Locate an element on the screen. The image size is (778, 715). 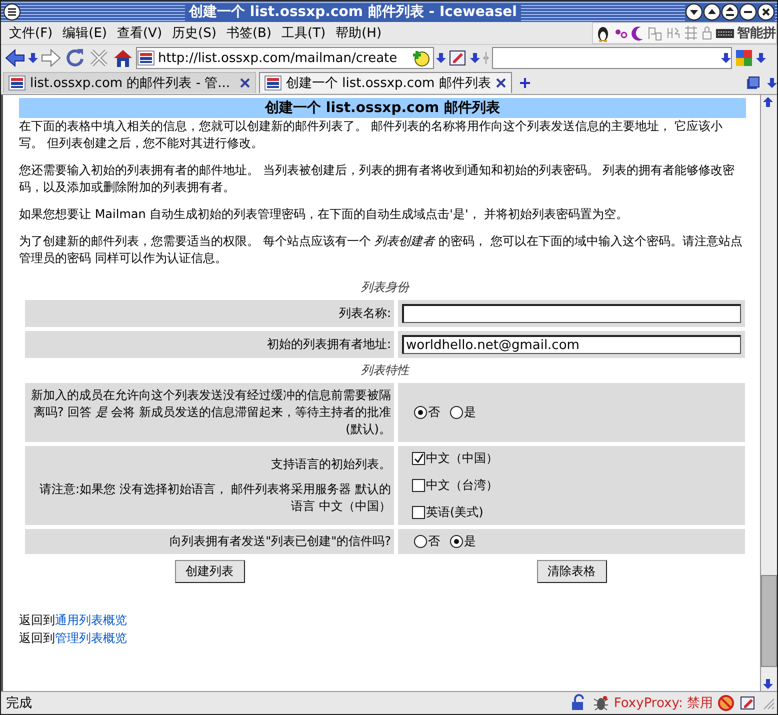
new-tab-icon is located at coordinates (525, 82).